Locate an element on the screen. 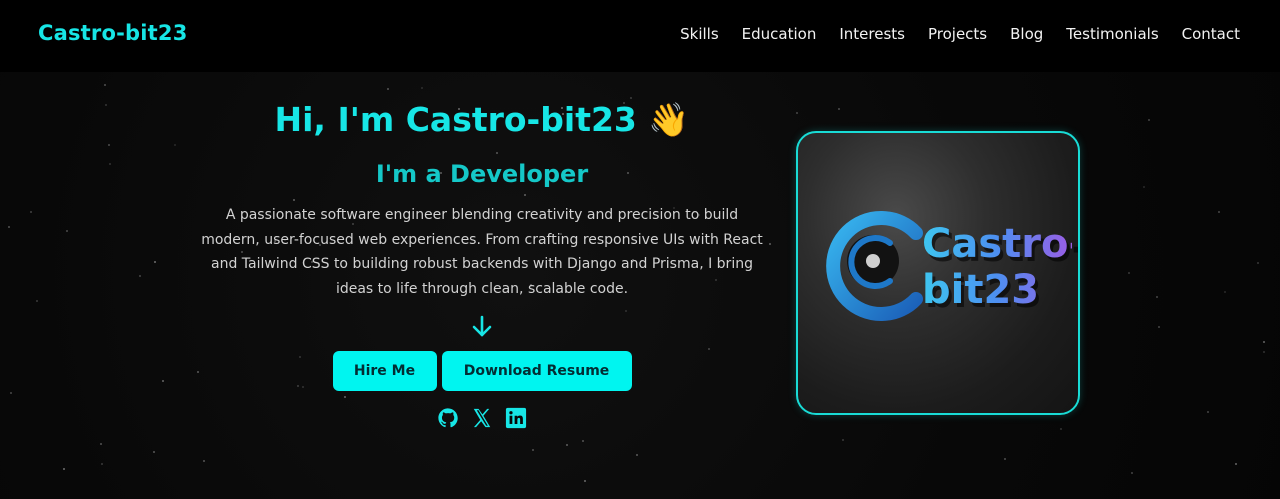 This screenshot has width=1280, height=499. social-links is located at coordinates (482, 418).